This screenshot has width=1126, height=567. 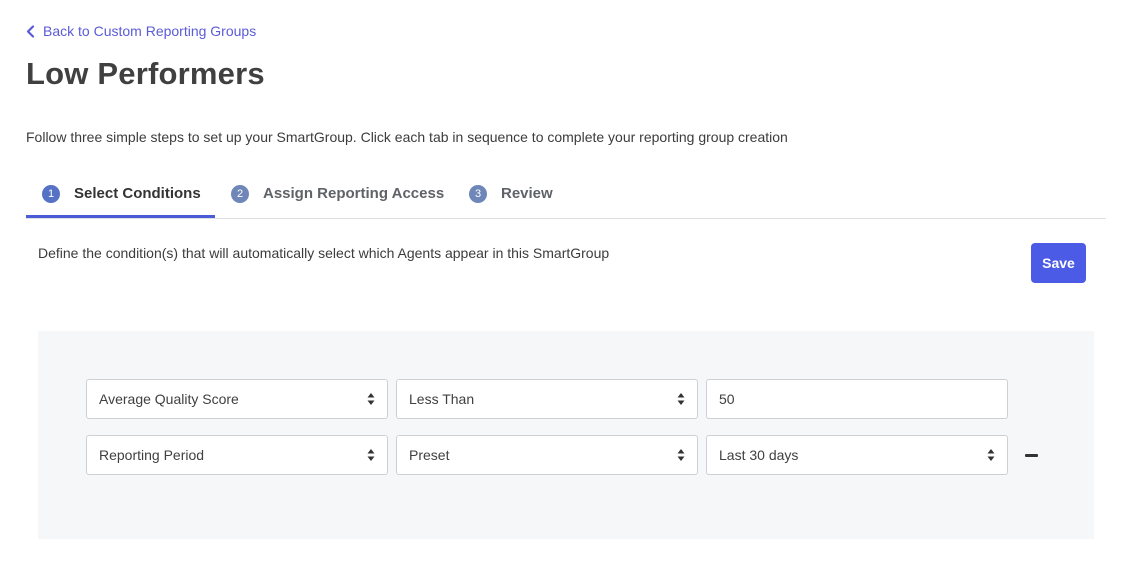 What do you see at coordinates (51, 193) in the screenshot?
I see `step-number-badge: 1` at bounding box center [51, 193].